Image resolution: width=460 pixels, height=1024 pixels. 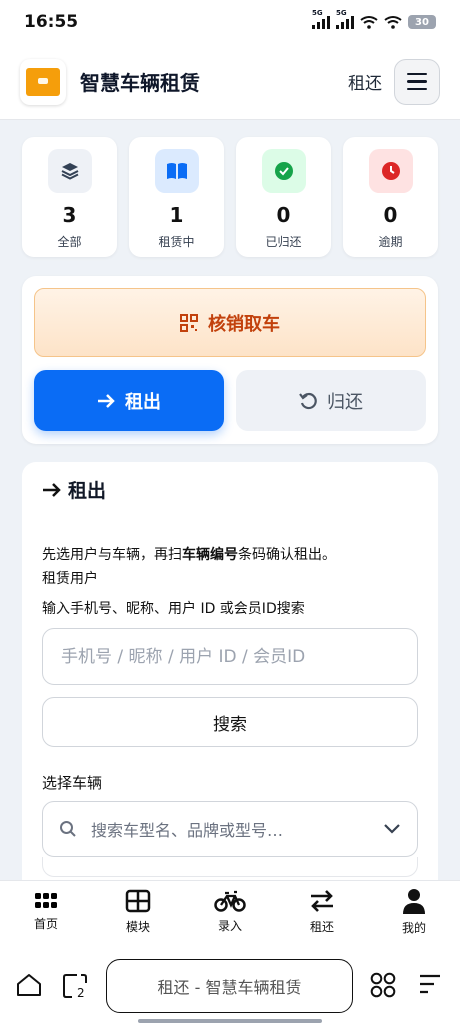 What do you see at coordinates (69, 197) in the screenshot?
I see `stat-card-all: 3 全部` at bounding box center [69, 197].